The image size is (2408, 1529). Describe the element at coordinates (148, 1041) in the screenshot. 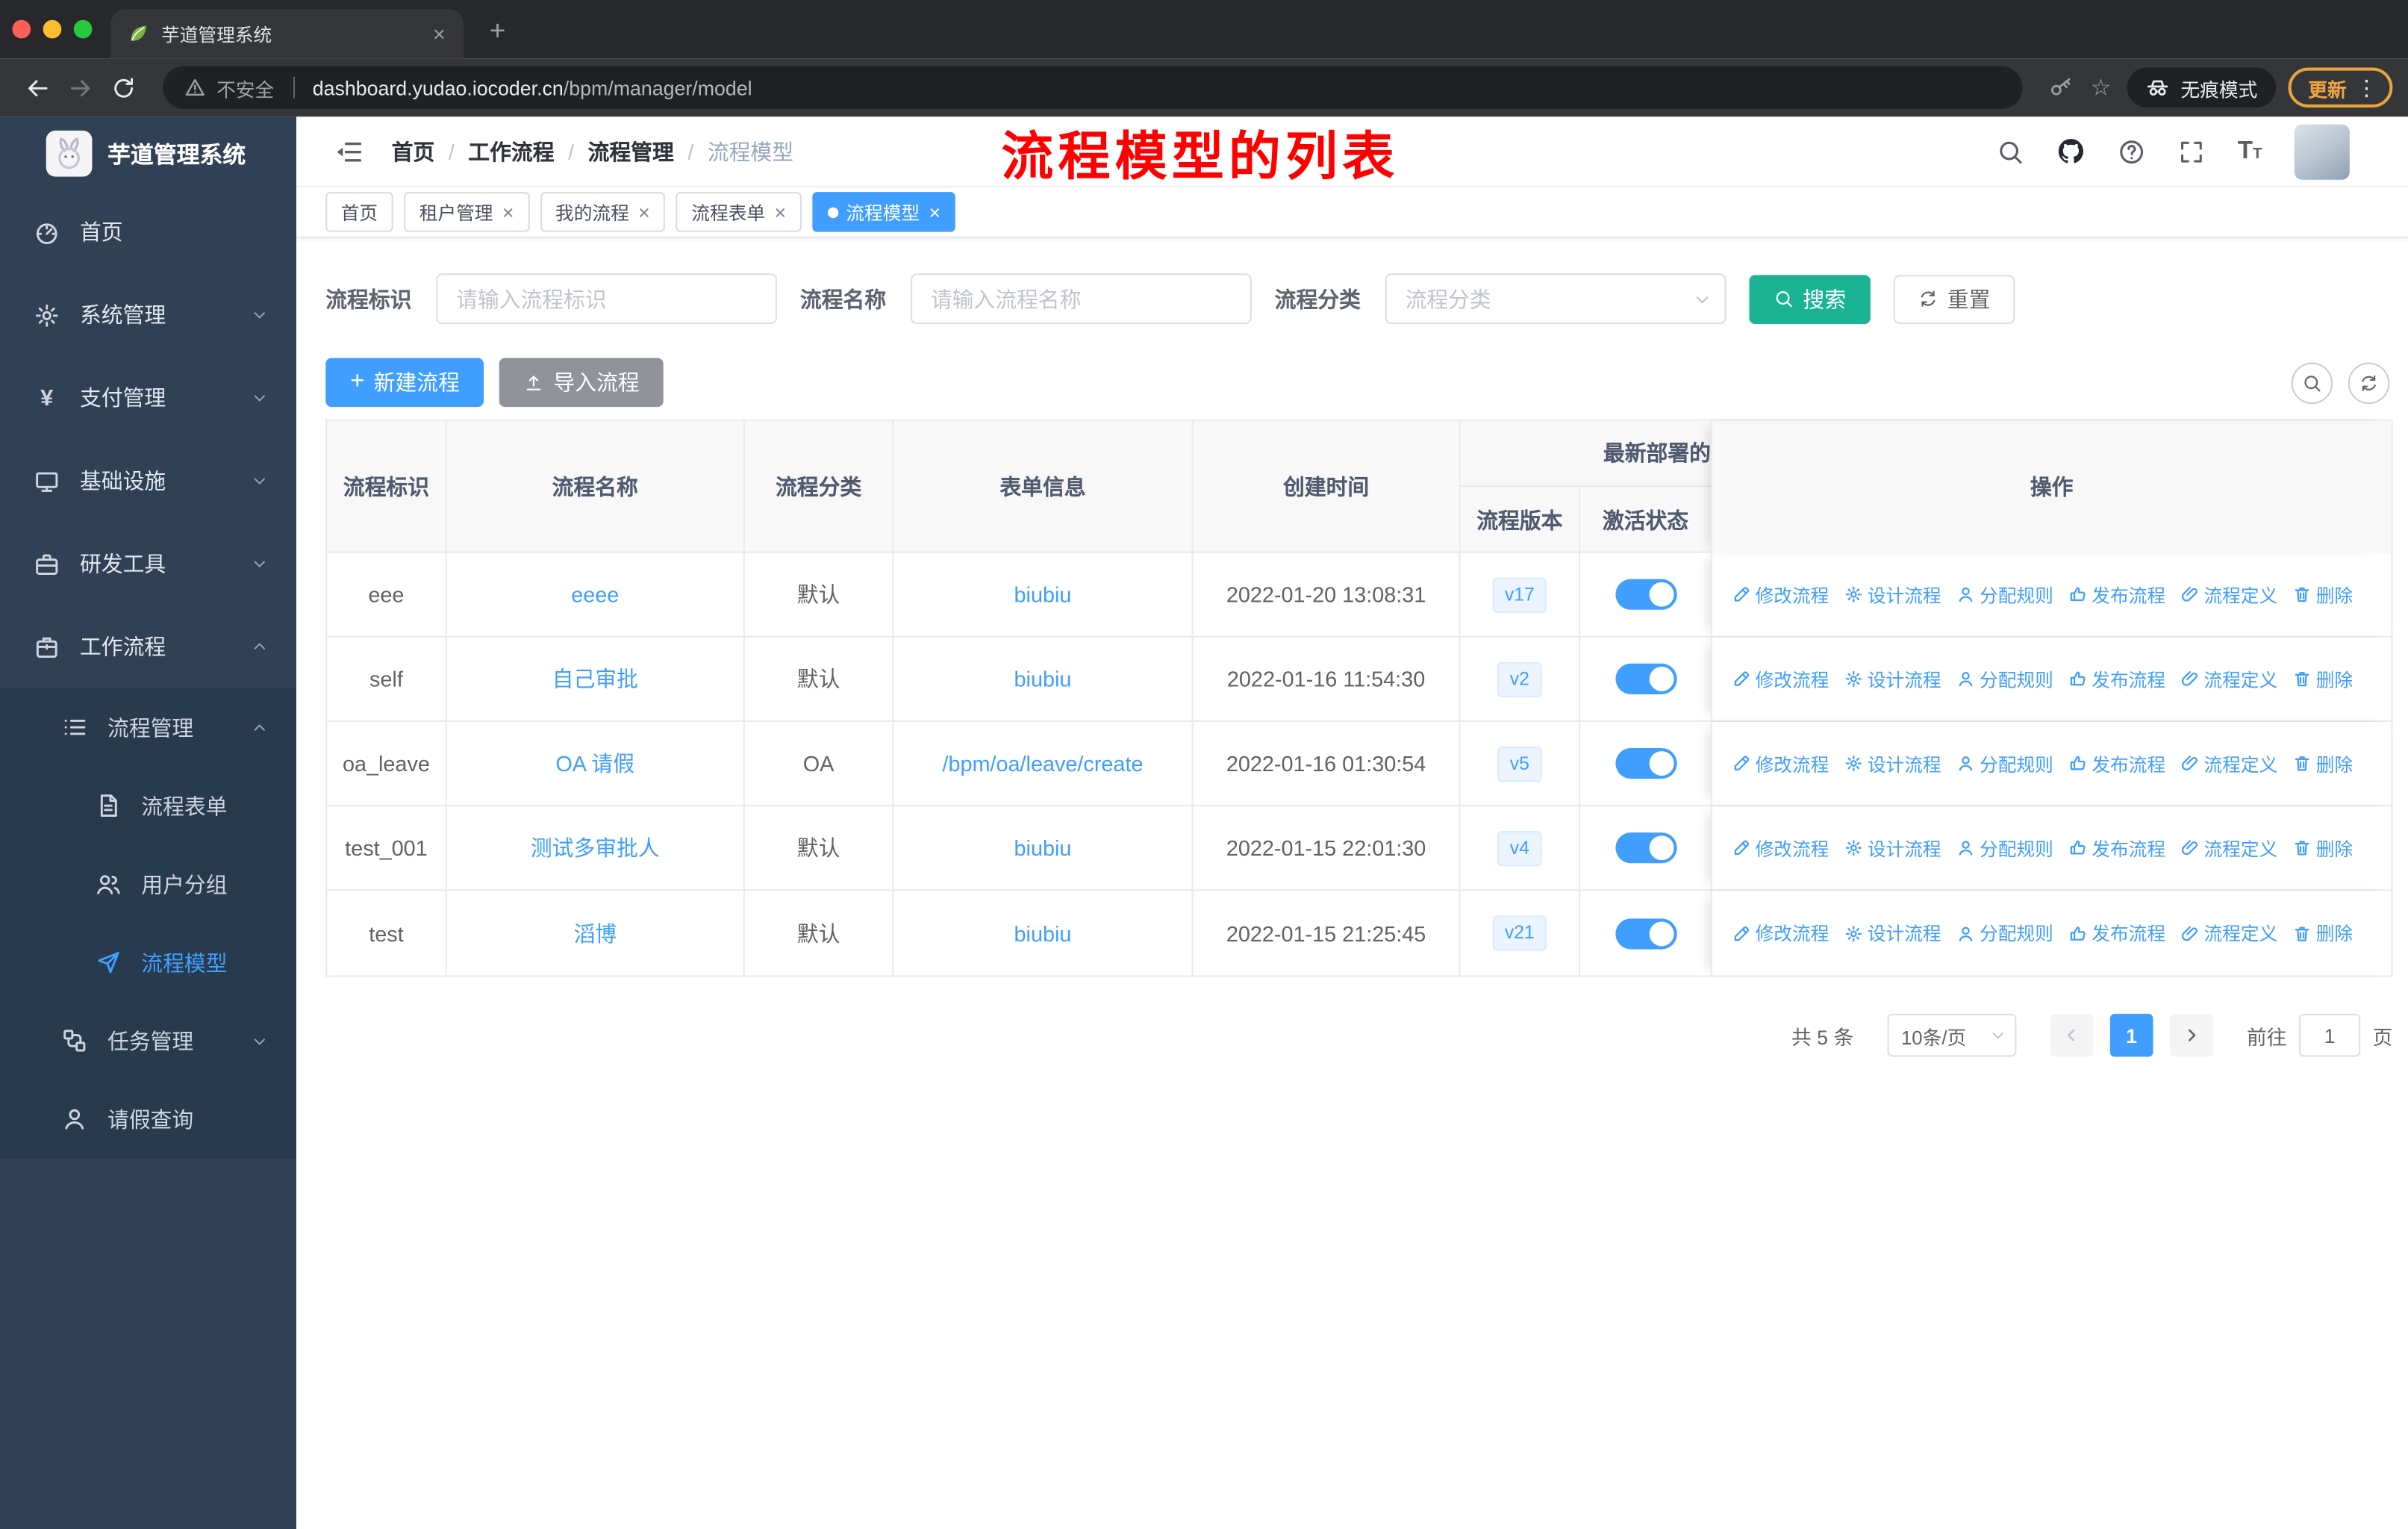

I see `sidebar-item-task-management: 任务管理` at that location.